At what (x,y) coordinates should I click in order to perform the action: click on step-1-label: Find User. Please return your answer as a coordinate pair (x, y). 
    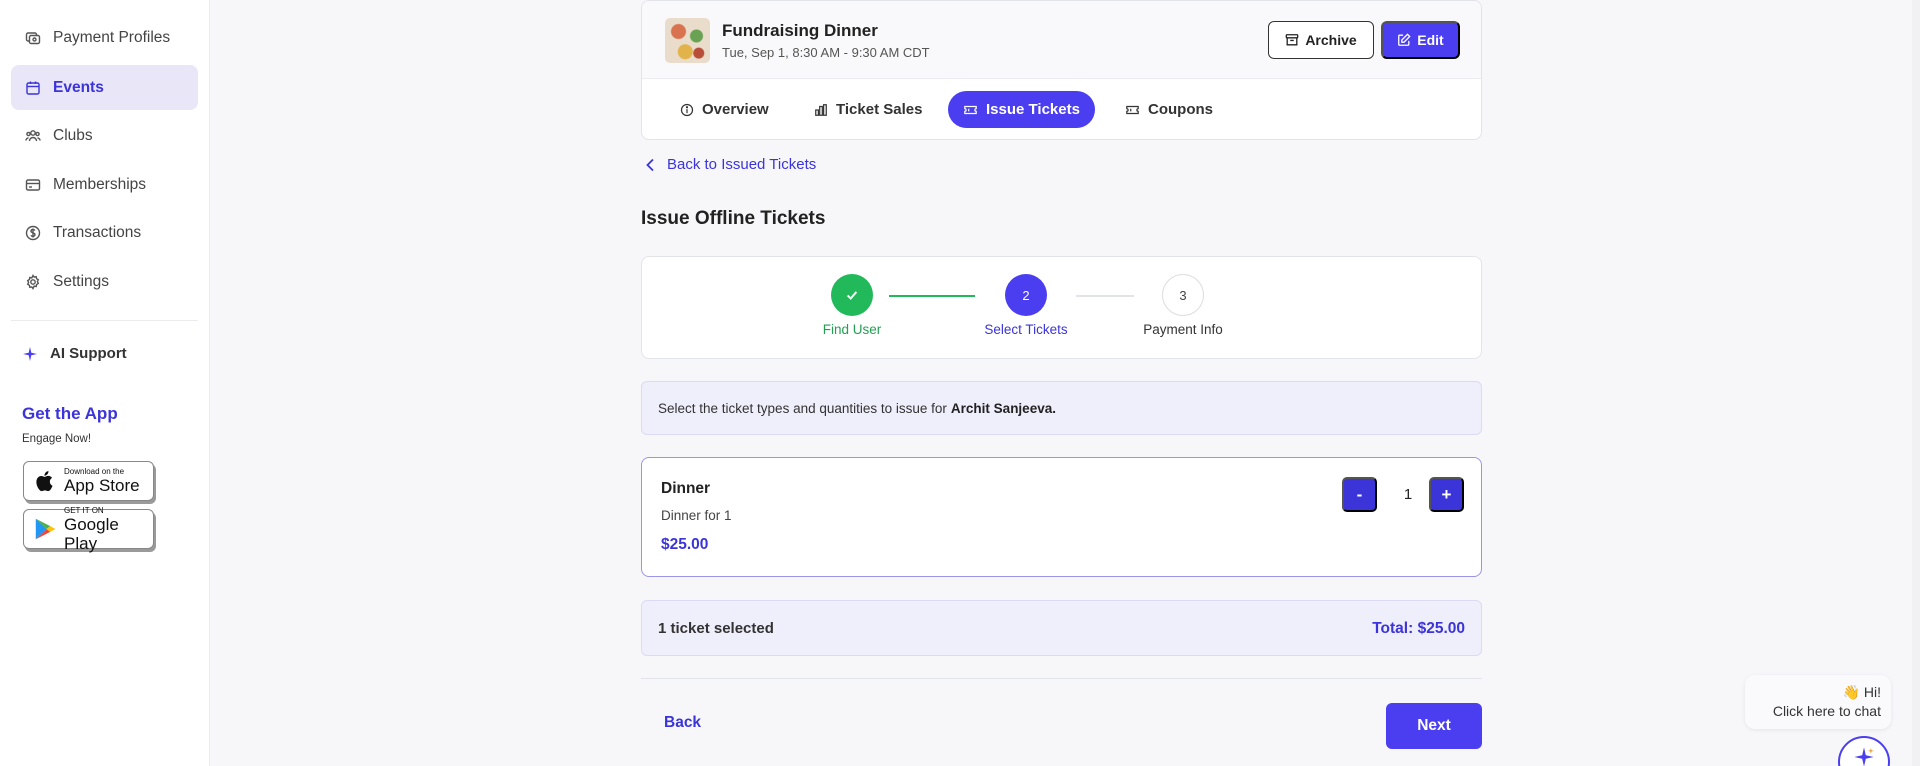
    Looking at the image, I should click on (852, 329).